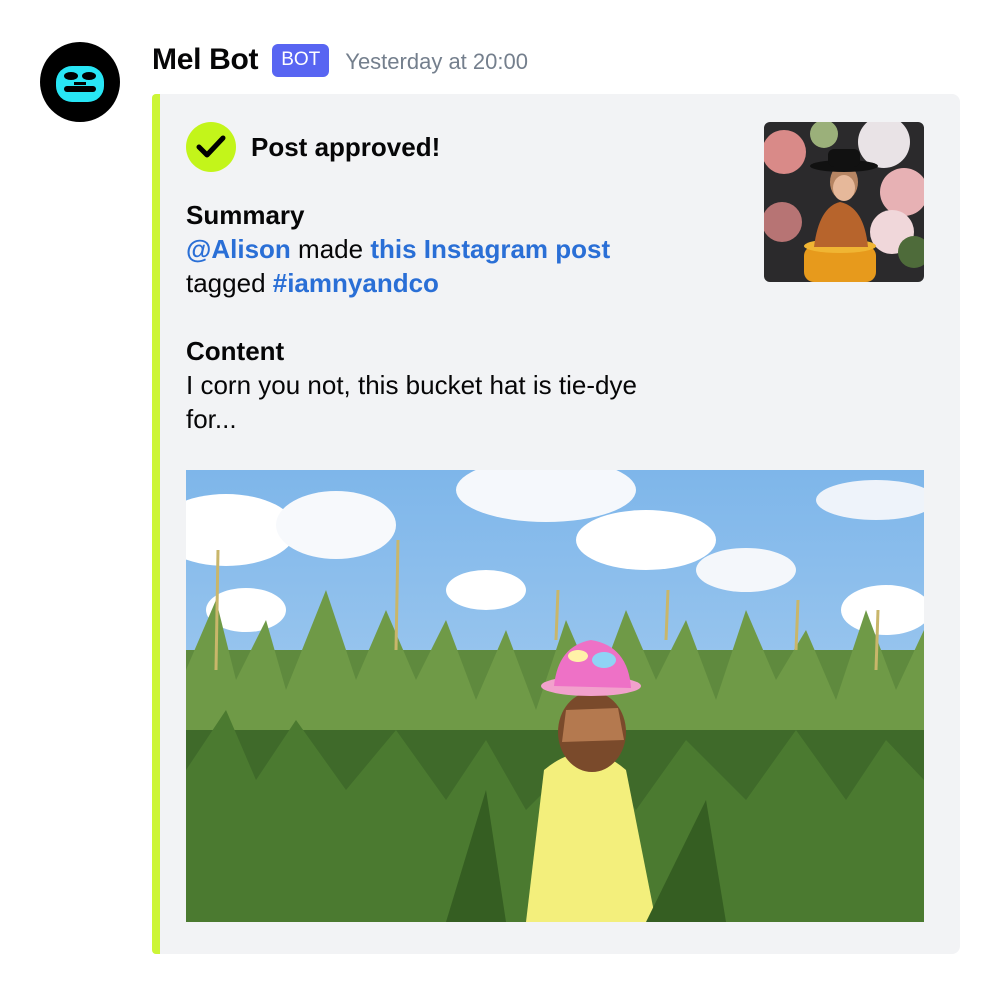 The width and height of the screenshot is (1000, 1000). I want to click on summary-text: made, so click(330, 249).